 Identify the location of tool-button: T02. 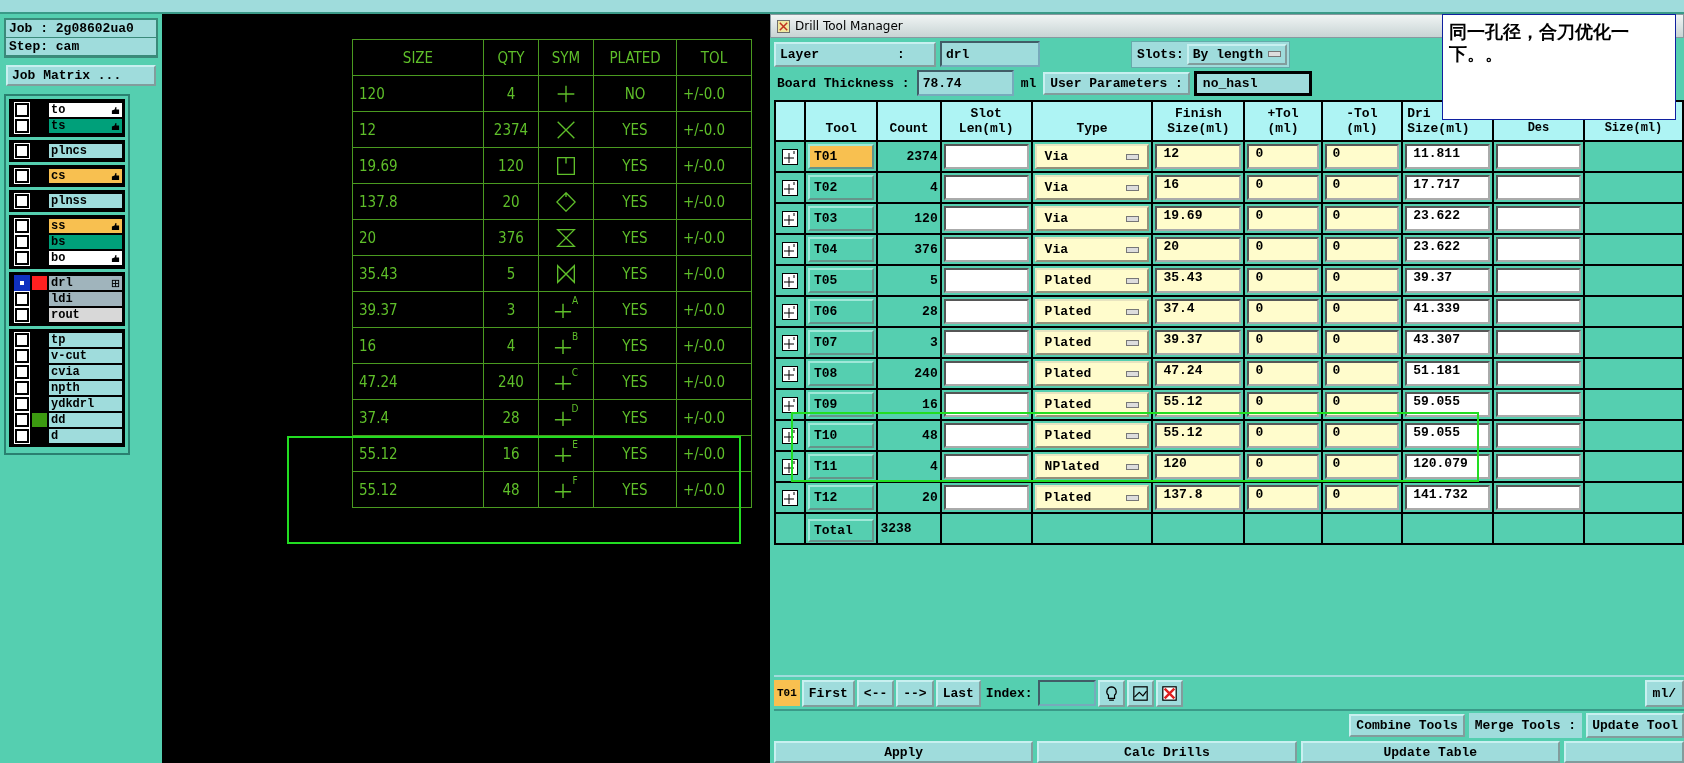
(841, 187).